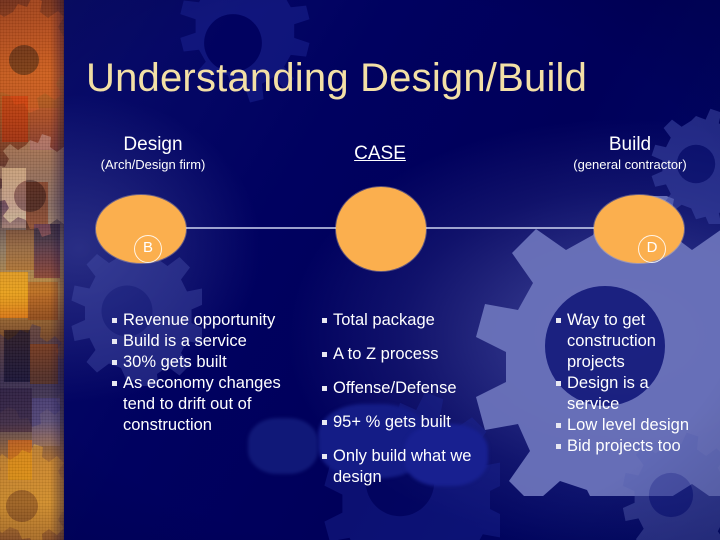 The image size is (720, 540). Describe the element at coordinates (148, 249) in the screenshot. I see `node-badge-b: B` at that location.